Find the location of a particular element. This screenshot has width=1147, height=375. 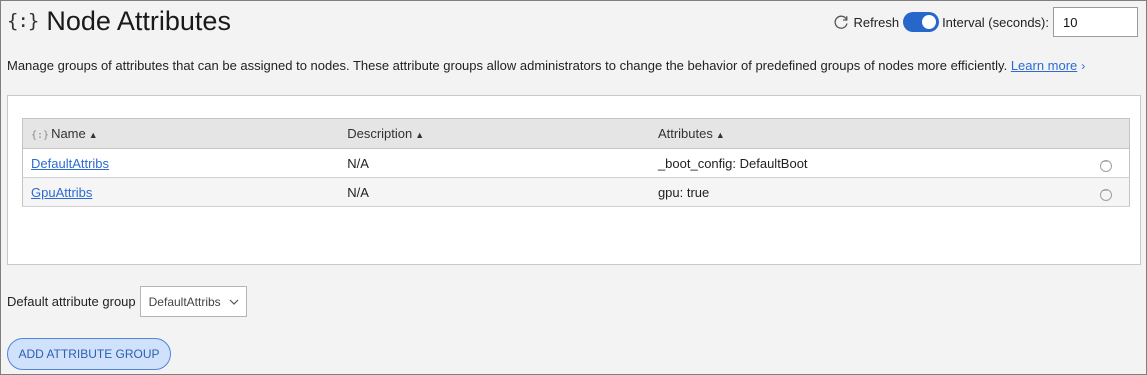

interval-input is located at coordinates (1095, 22).